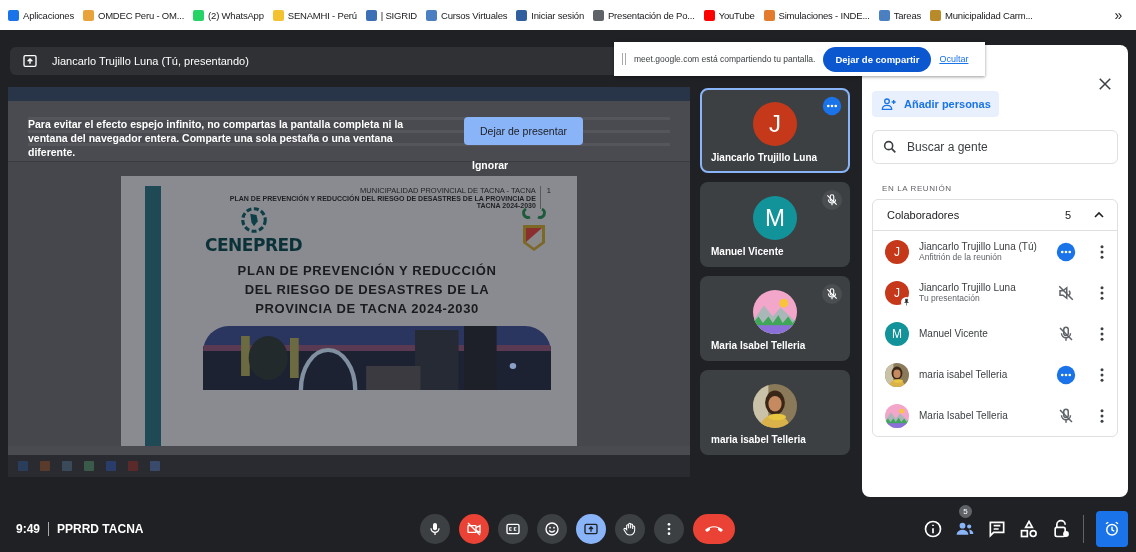 This screenshot has height=552, width=1136. Describe the element at coordinates (995, 333) in the screenshot. I see `participant-row: M Manuel Vicente` at that location.